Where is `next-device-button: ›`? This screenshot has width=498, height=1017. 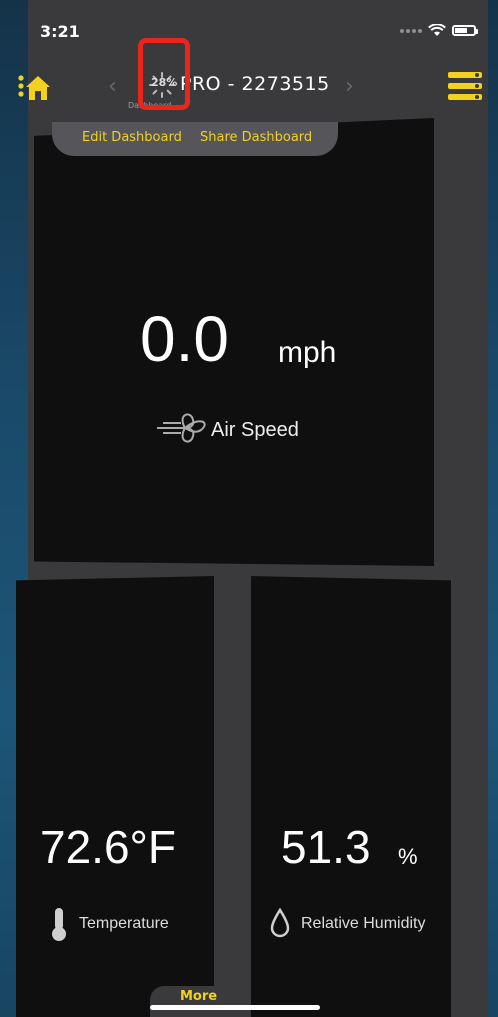
next-device-button: › is located at coordinates (349, 86).